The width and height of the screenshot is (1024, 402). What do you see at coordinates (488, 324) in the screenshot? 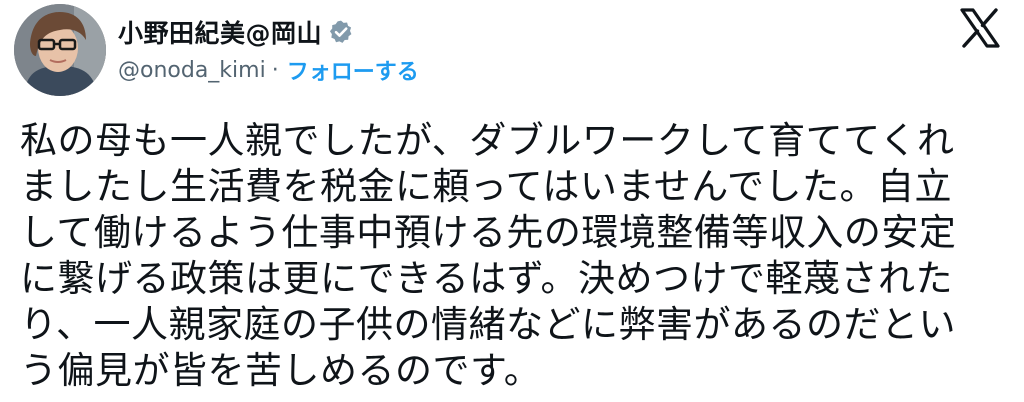
I see `tweet-line: り、一人親家庭の子供の情緒などに弊害があるのだとい` at bounding box center [488, 324].